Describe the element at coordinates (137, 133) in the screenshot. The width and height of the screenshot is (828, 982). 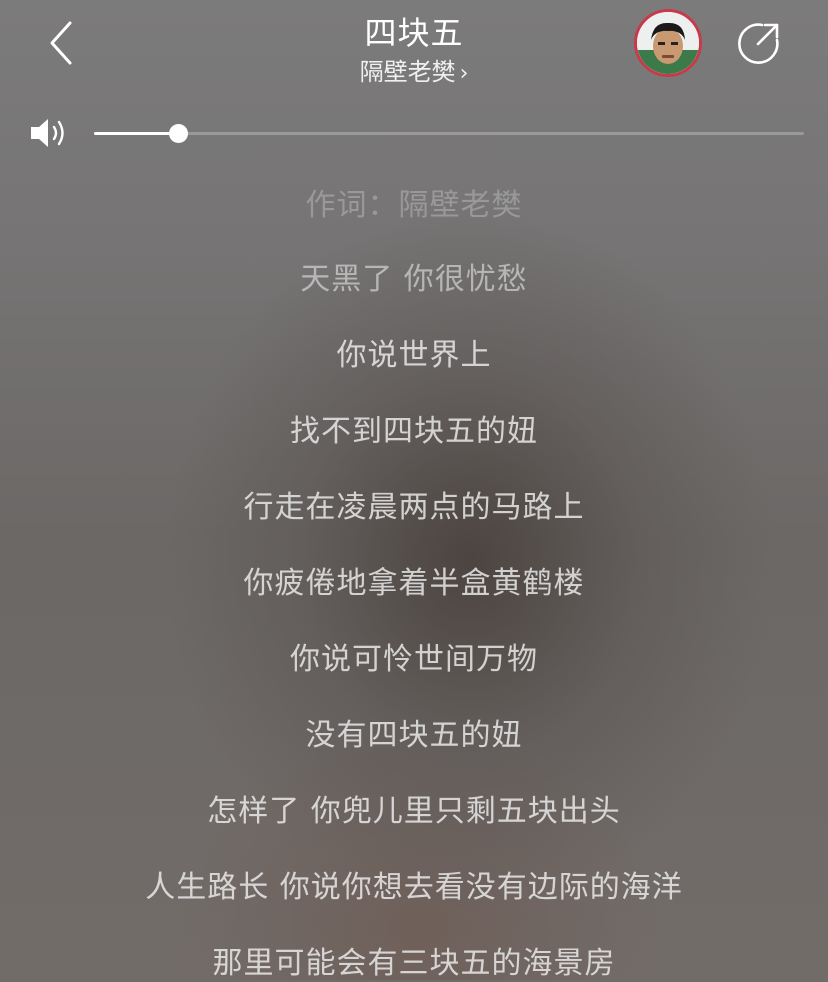
I see `volume-slider-fill` at that location.